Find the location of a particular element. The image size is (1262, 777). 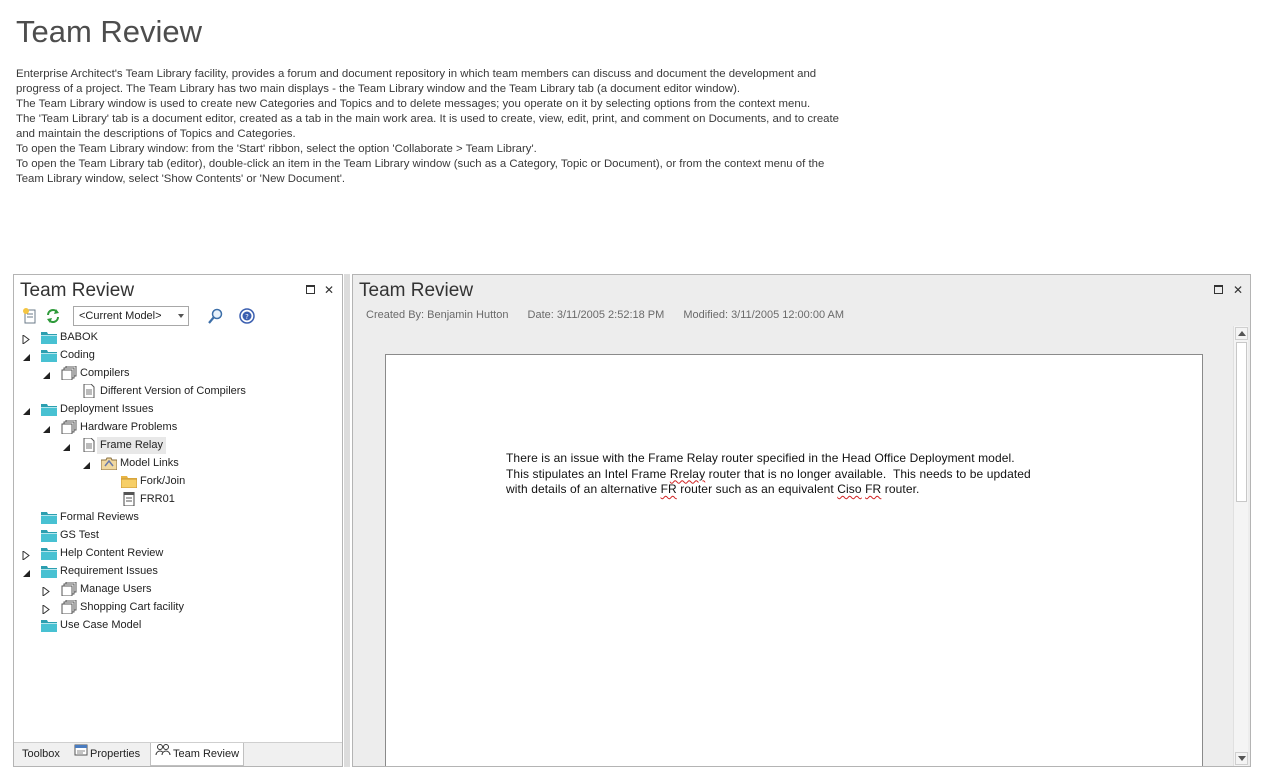

tree-item-label: Deployment Issues is located at coordinates (107, 409).